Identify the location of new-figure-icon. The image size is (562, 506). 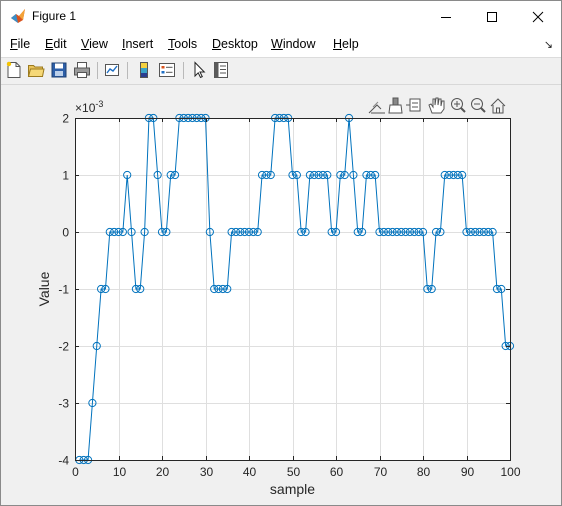
(14, 70).